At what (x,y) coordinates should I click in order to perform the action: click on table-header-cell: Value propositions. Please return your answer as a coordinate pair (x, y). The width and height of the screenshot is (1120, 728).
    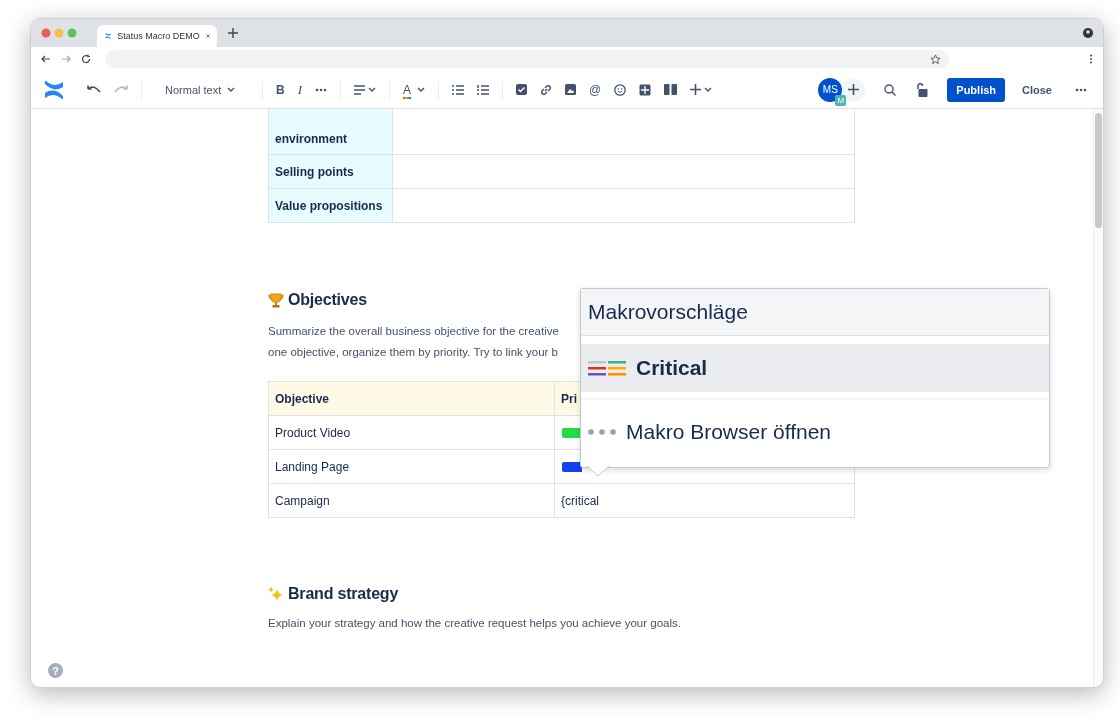
    Looking at the image, I should click on (330, 205).